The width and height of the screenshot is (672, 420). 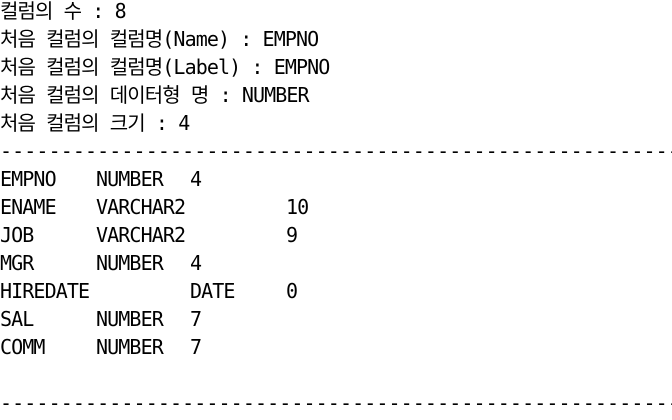 I want to click on column-name: JOB, so click(x=17, y=235).